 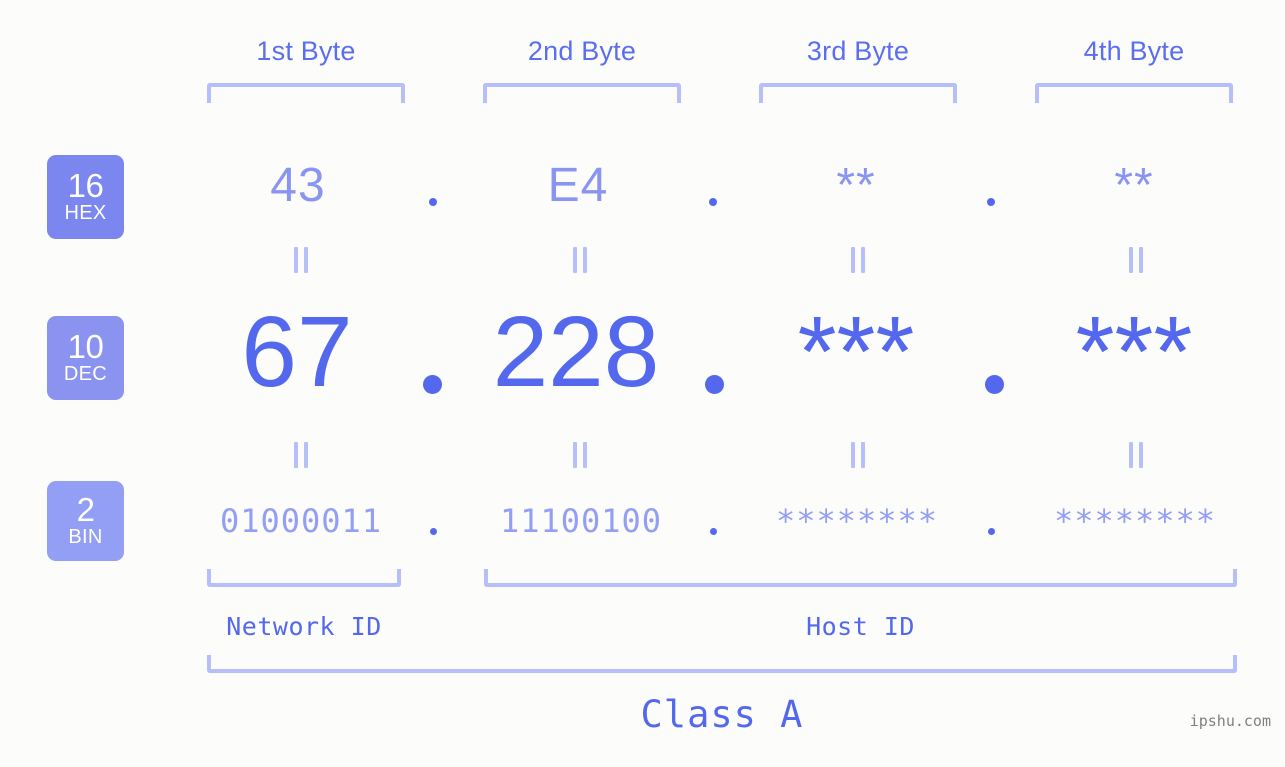 I want to click on equals-connector-4-top, so click(x=1136, y=260).